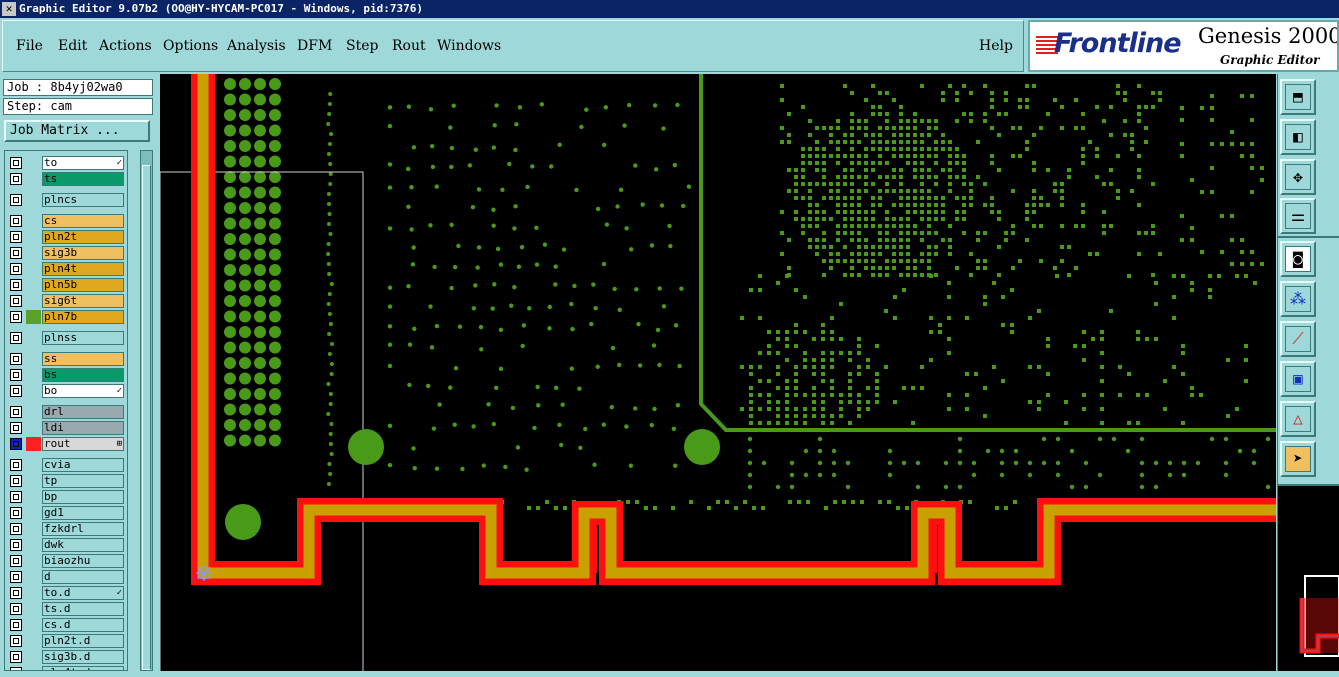  Describe the element at coordinates (83, 561) in the screenshot. I see `layer-name: biaozhu` at that location.